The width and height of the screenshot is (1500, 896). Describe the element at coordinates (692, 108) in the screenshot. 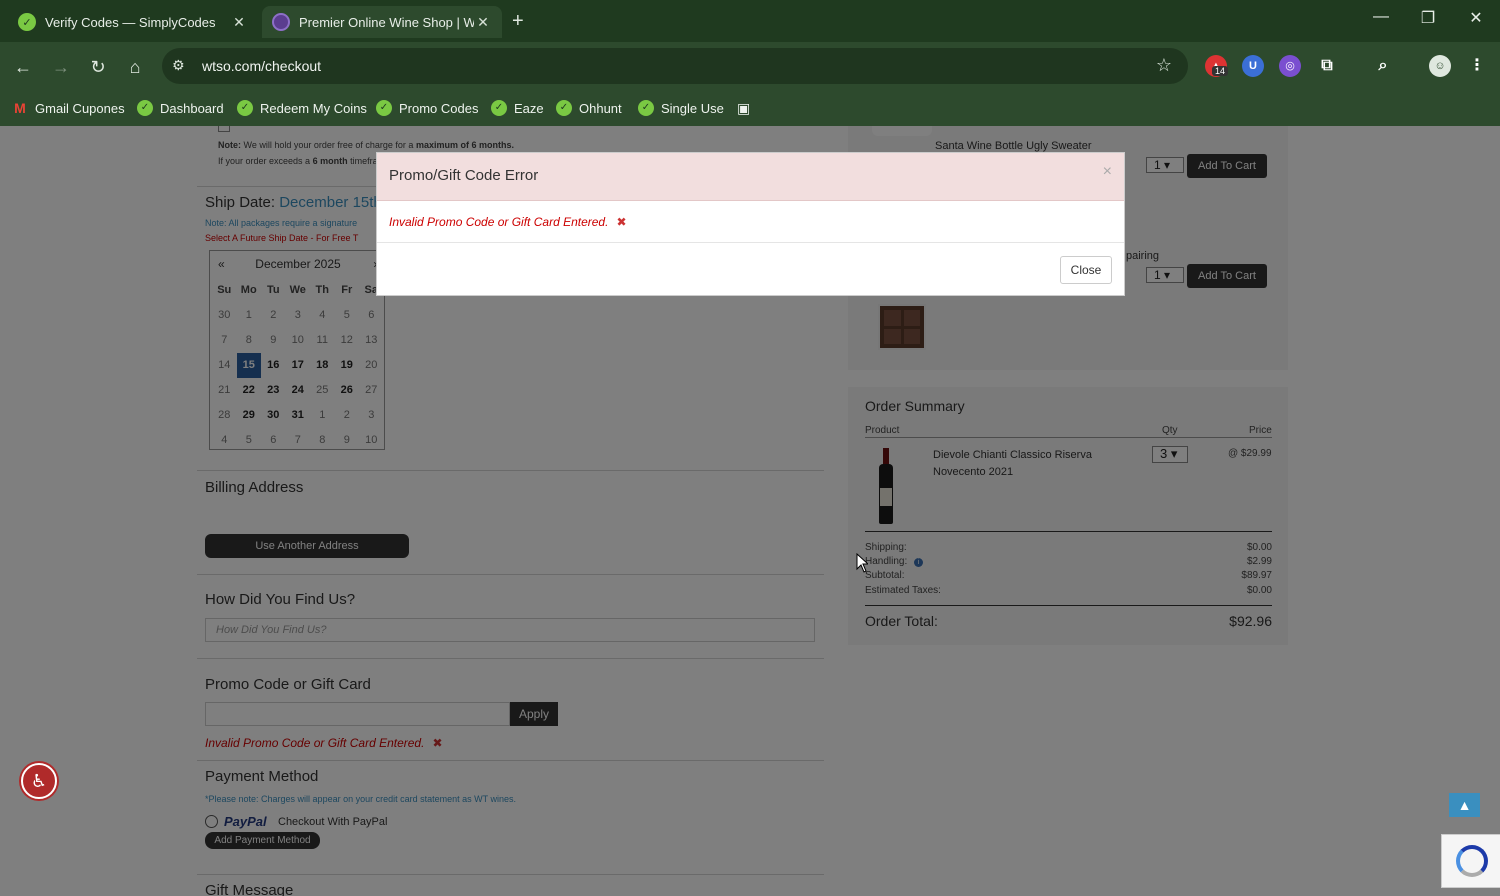

I see `bookmark-label: Single Use` at that location.